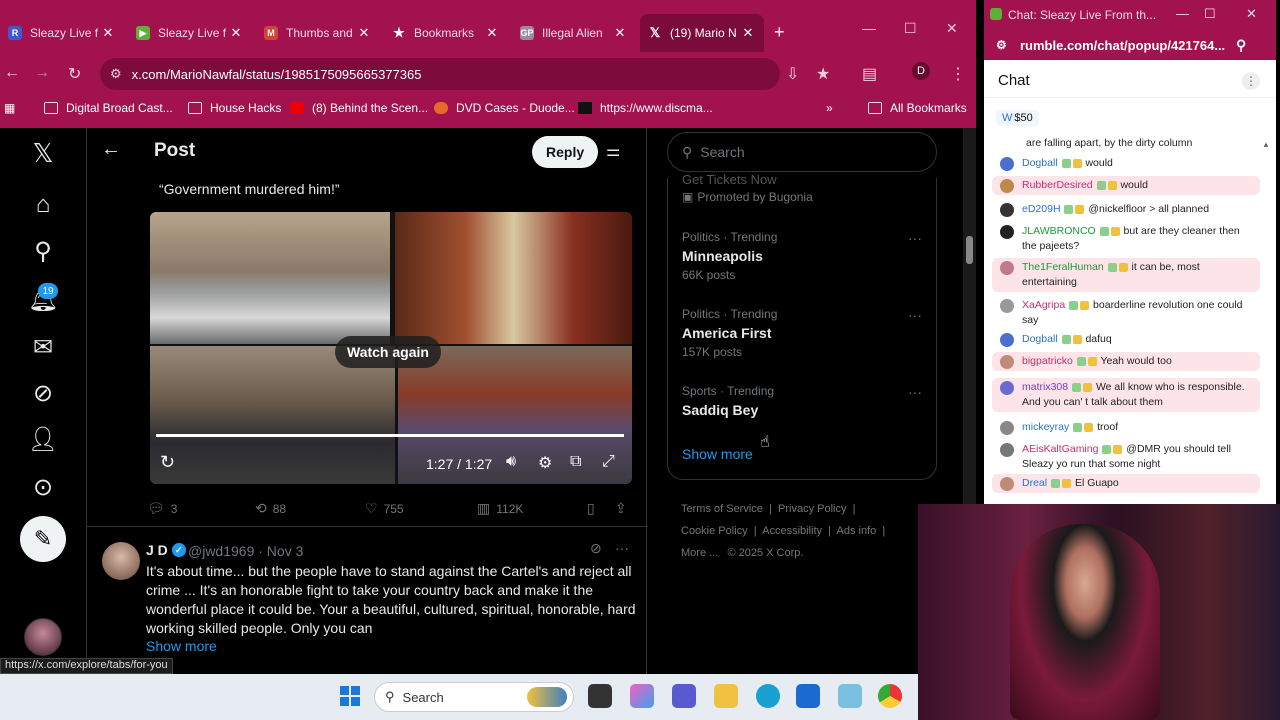  Describe the element at coordinates (388, 352) in the screenshot. I see `watch-again-button: Watch again` at that location.